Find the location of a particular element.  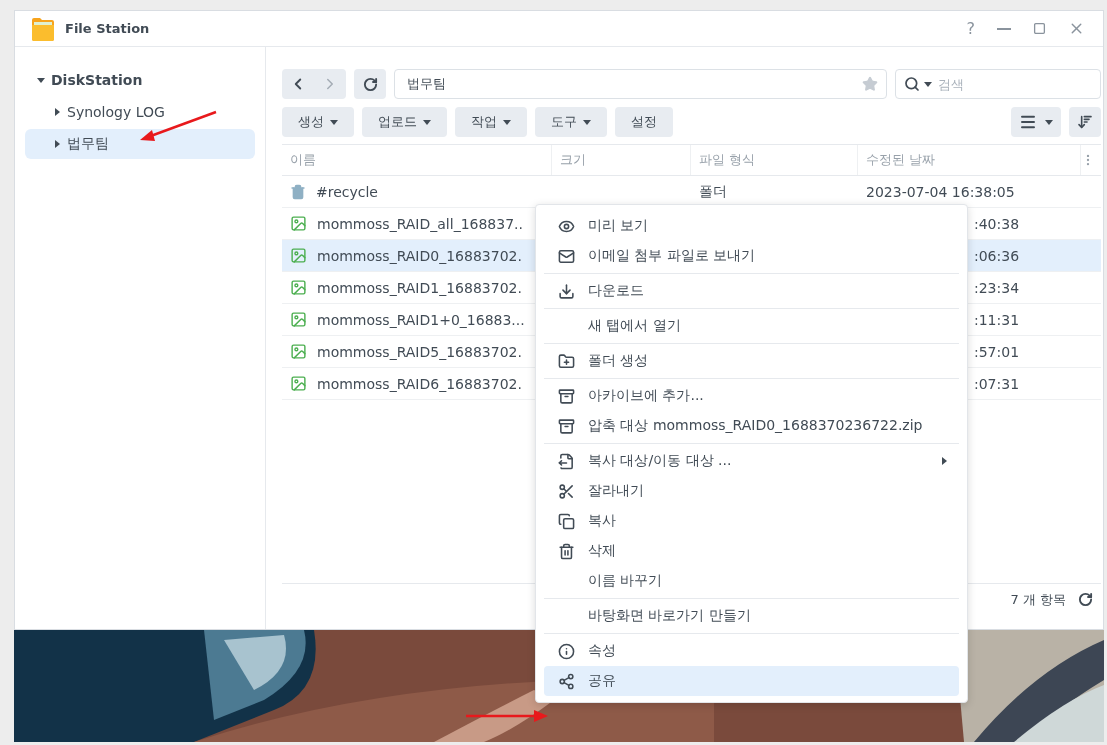

menu-item: 폴더 생성 is located at coordinates (751, 361).